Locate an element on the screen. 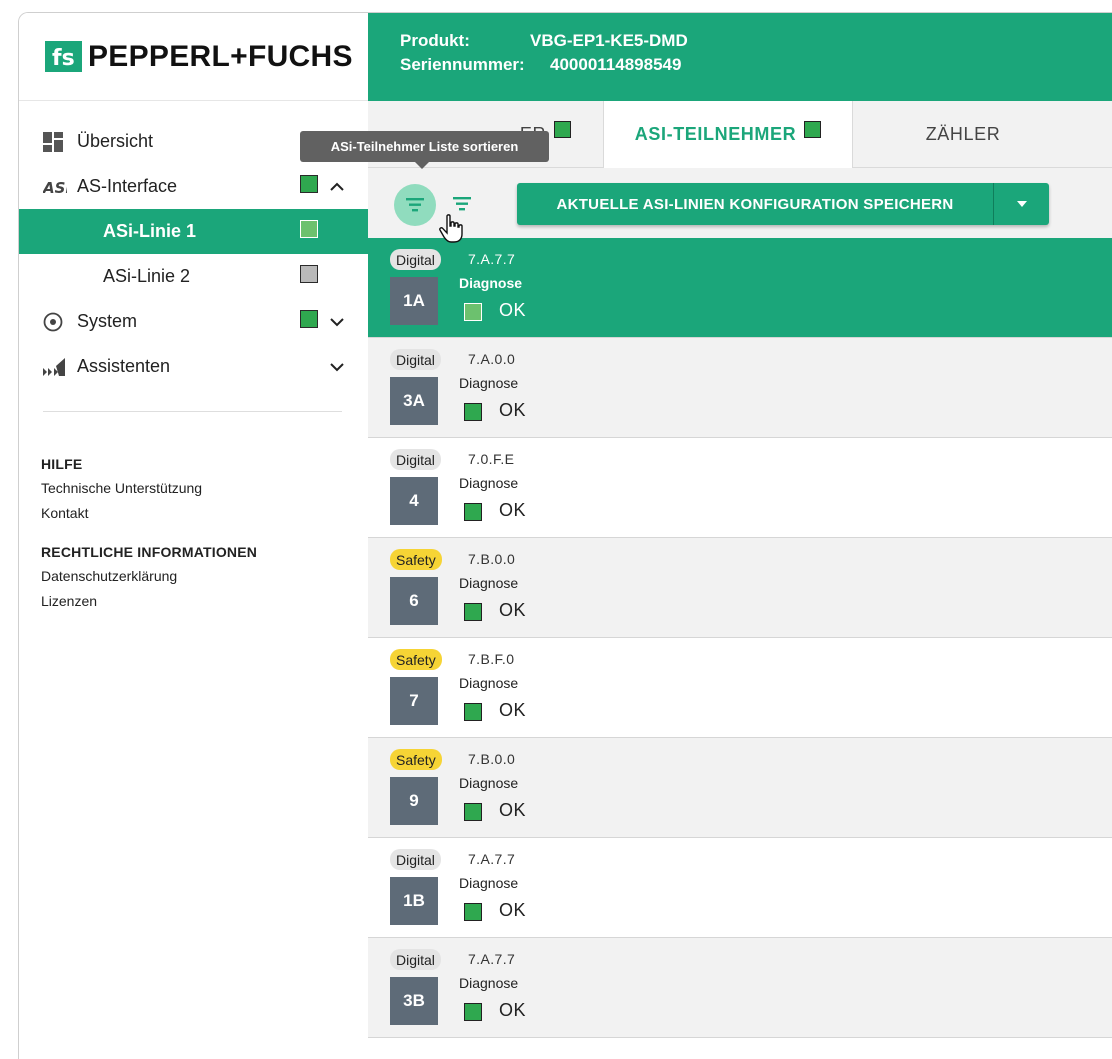  tab-asi-teilnehmer: ASI-TEILNEHMER is located at coordinates (728, 134).